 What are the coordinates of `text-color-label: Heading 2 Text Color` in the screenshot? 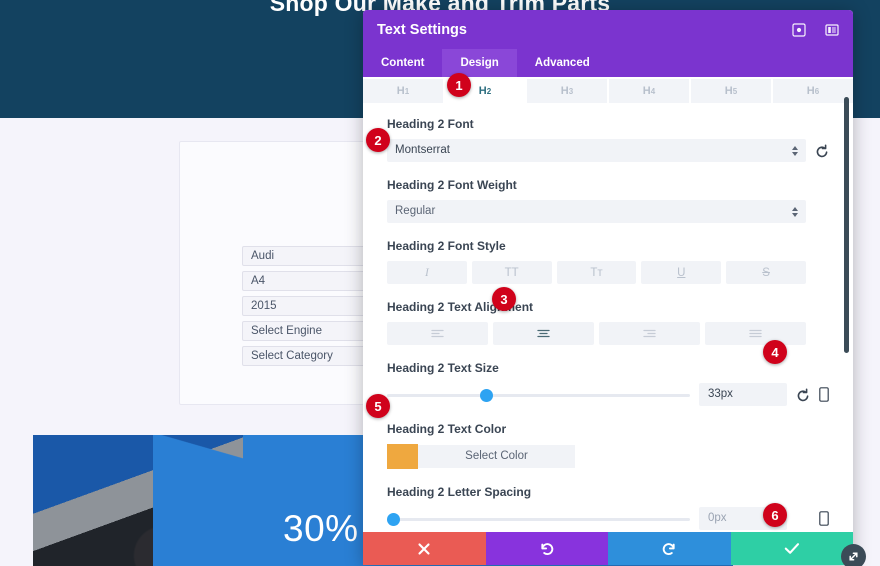 It's located at (447, 429).